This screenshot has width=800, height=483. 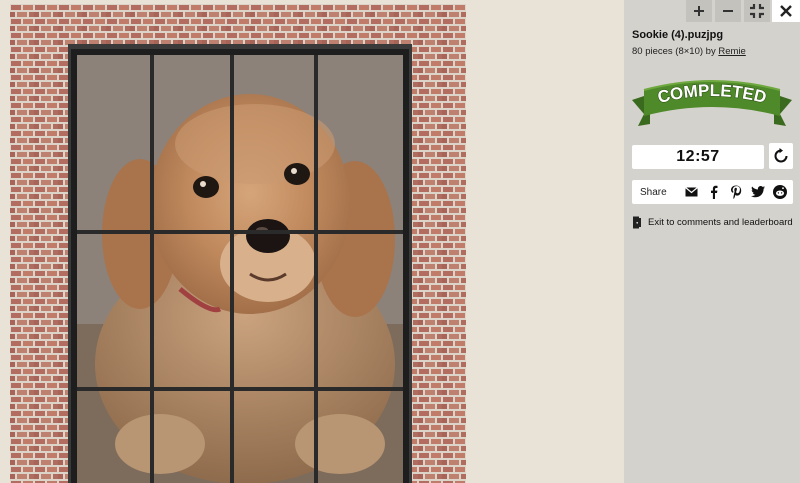 I want to click on twitter-share-button, so click(x=758, y=192).